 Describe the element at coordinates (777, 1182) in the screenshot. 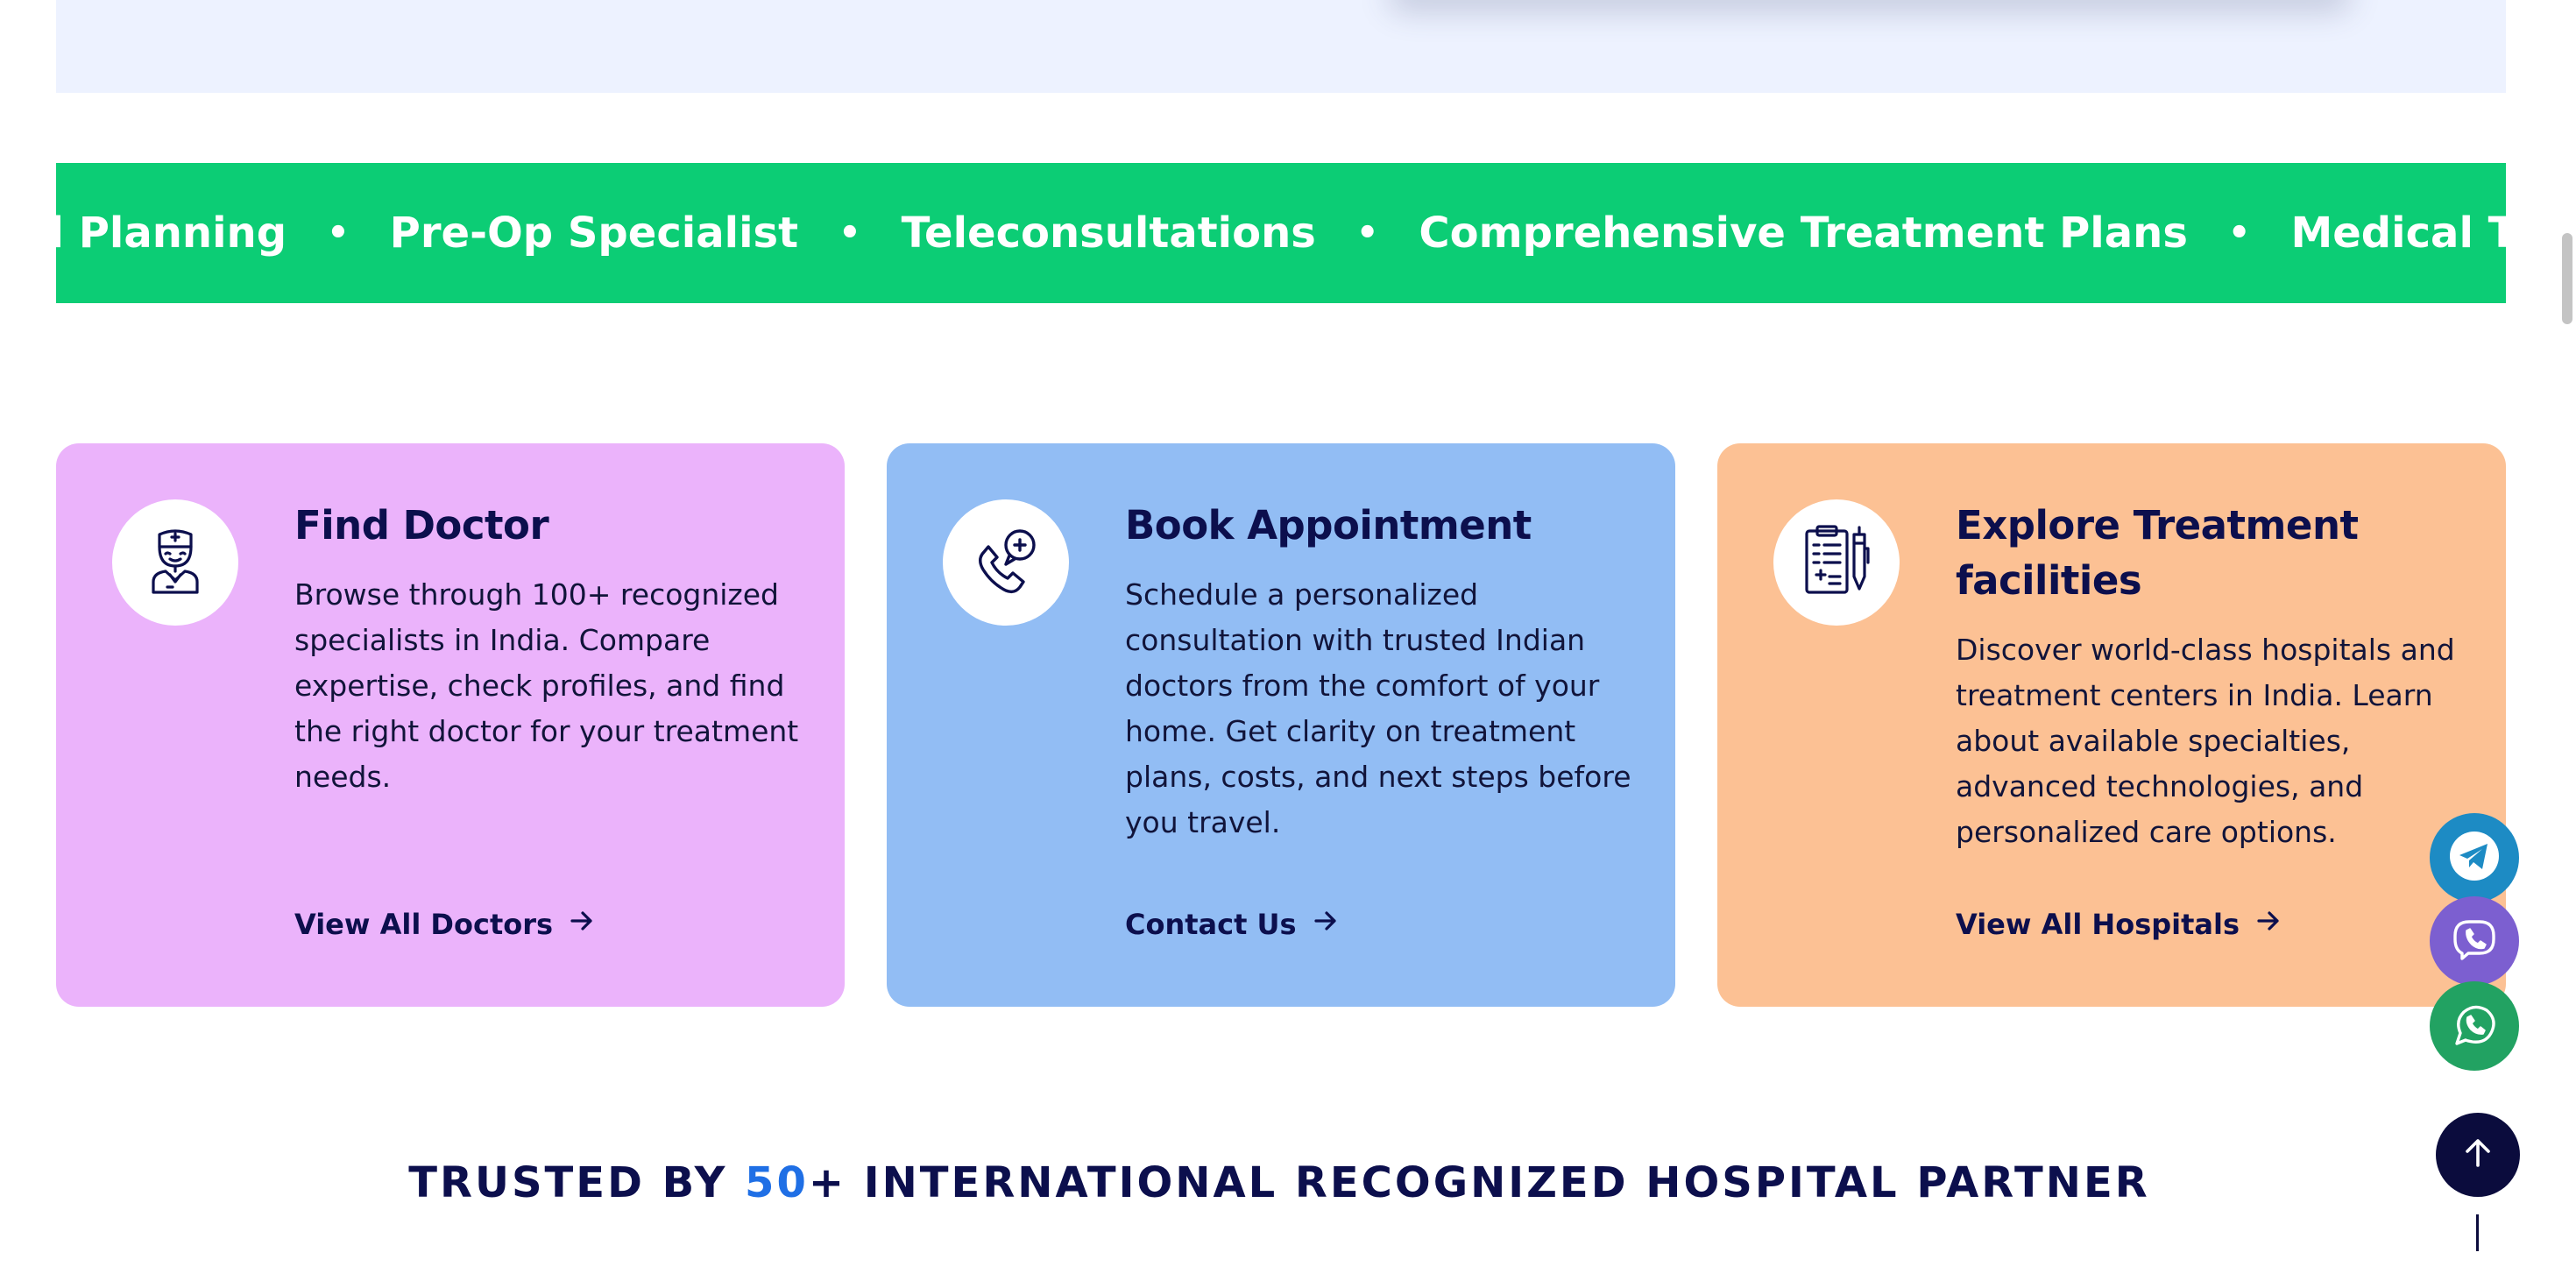

I see `trusted-number: 50` at that location.